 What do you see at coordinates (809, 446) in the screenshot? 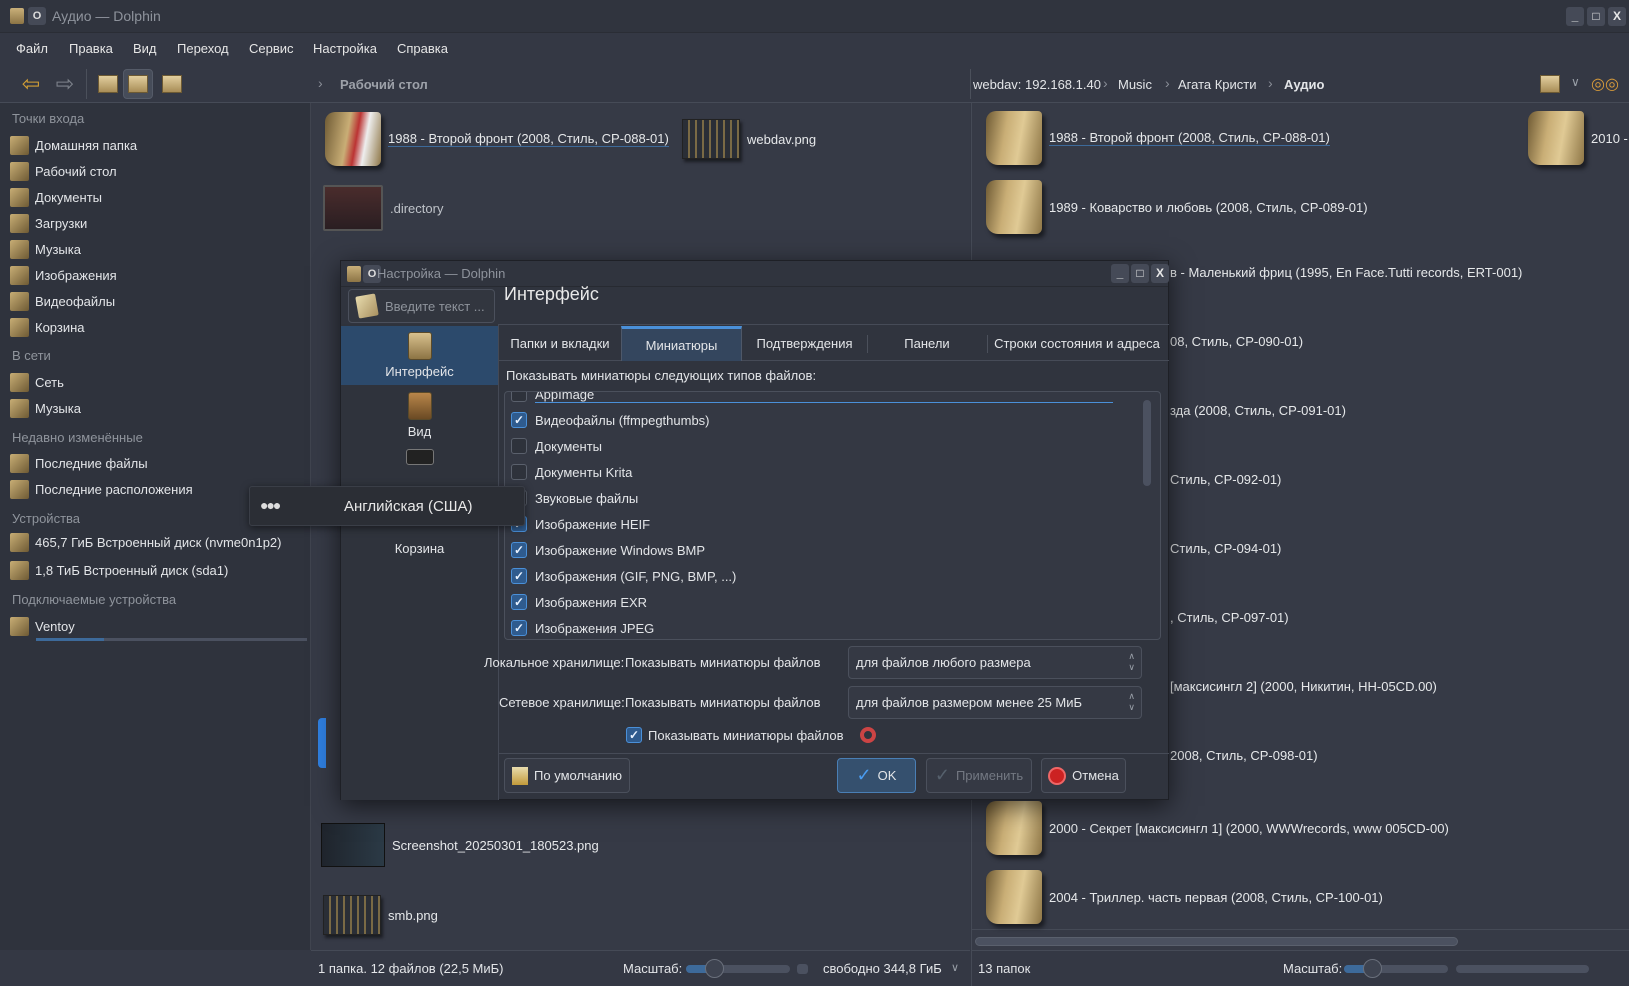
I see `file-type-row: Документы` at bounding box center [809, 446].